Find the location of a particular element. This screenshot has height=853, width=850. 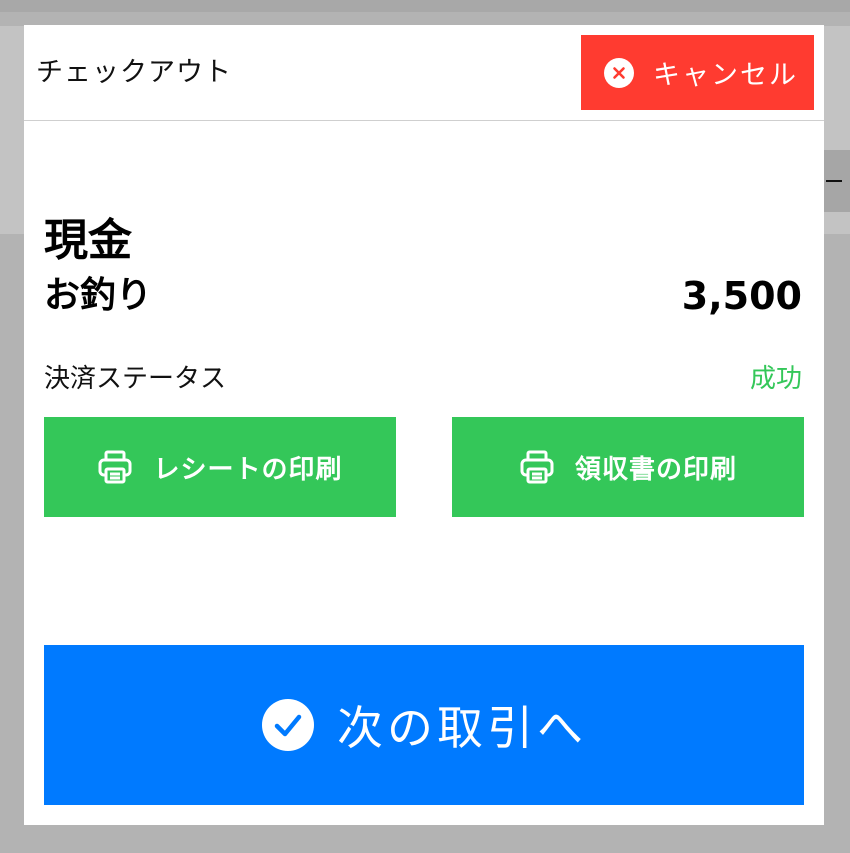

cancel-button: キャンセル is located at coordinates (697, 72).